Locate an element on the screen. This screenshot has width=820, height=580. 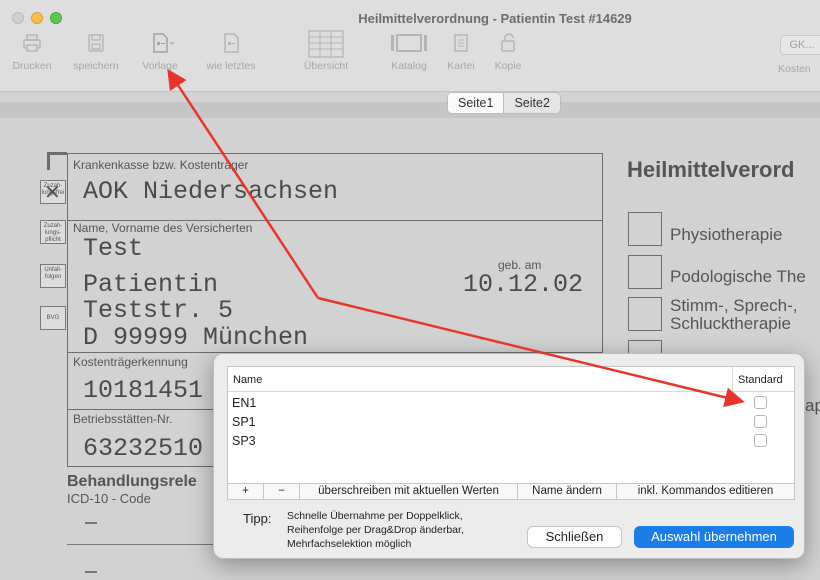
row-name: SP1 is located at coordinates (244, 422).